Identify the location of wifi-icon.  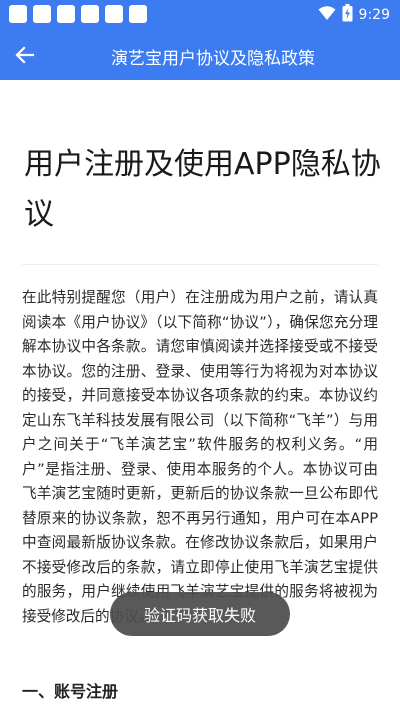
(327, 15).